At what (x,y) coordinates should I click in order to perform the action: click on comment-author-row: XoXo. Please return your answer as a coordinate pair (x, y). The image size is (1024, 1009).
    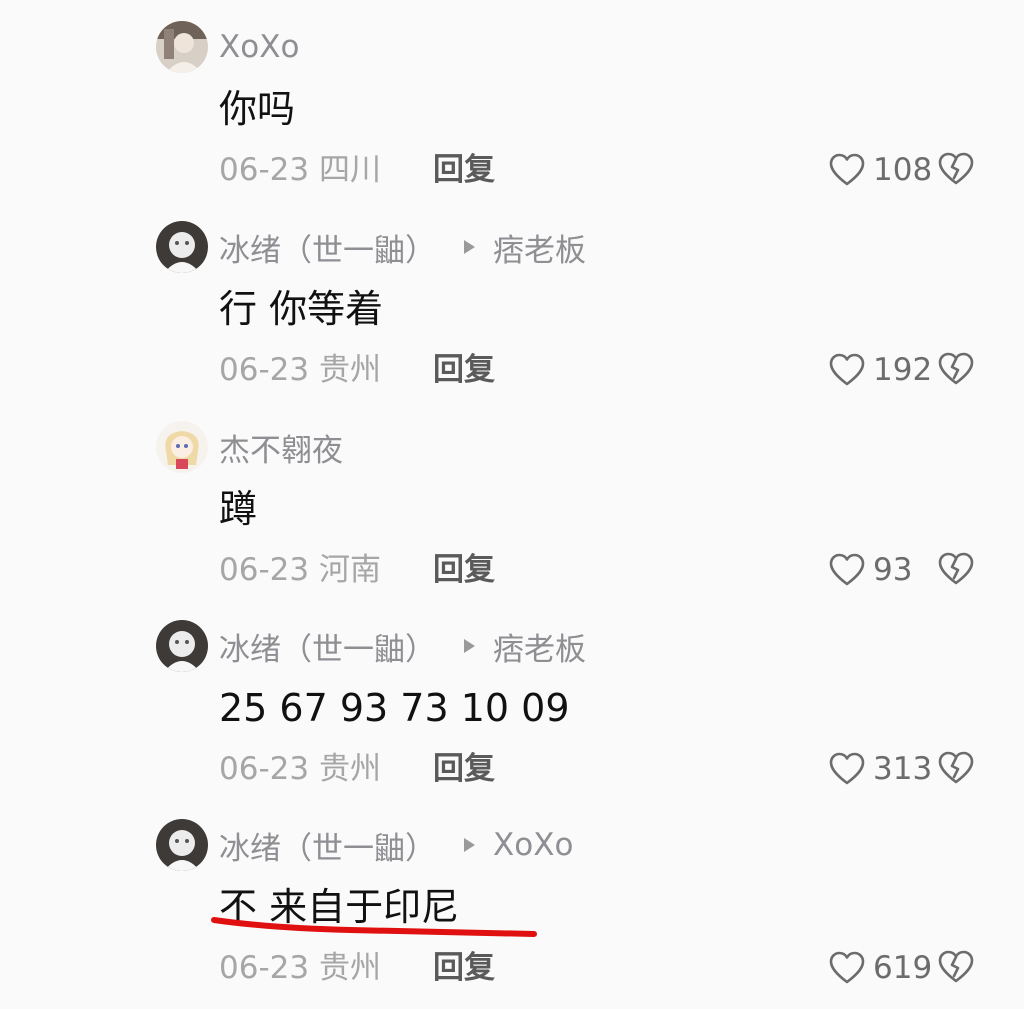
    Looking at the image, I should click on (259, 47).